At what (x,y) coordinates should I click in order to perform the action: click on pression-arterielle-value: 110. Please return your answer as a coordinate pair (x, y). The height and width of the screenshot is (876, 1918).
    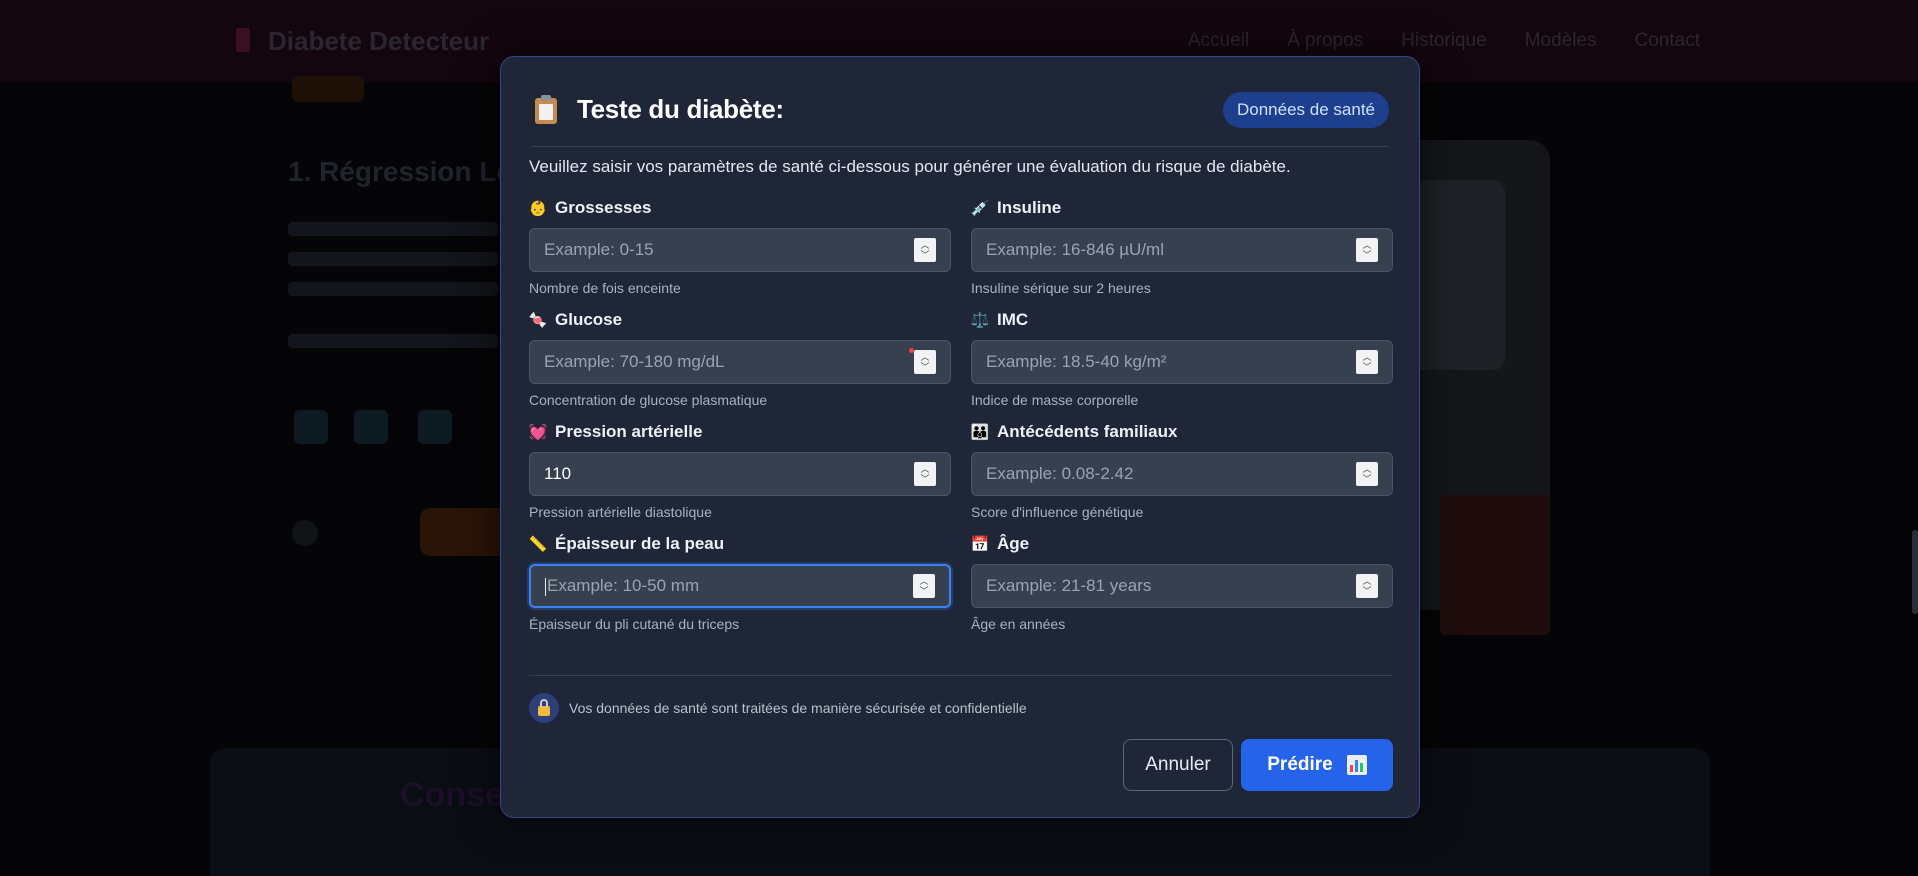
    Looking at the image, I should click on (558, 473).